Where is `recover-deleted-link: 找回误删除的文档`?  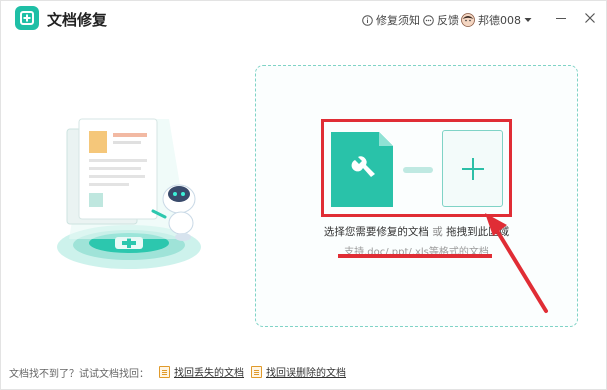 recover-deleted-link: 找回误删除的文档 is located at coordinates (298, 371).